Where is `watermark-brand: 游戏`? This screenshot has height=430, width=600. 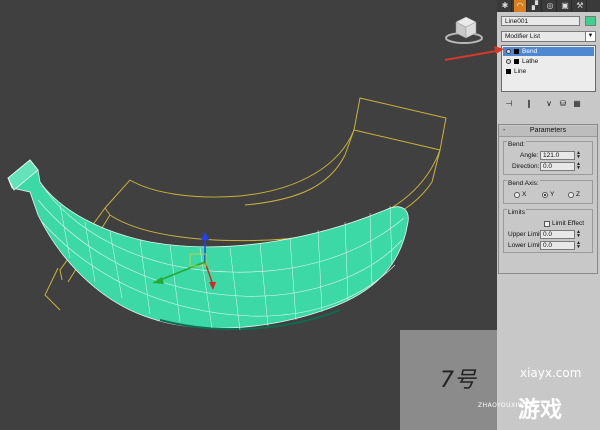 watermark-brand: 游戏 is located at coordinates (540, 410).